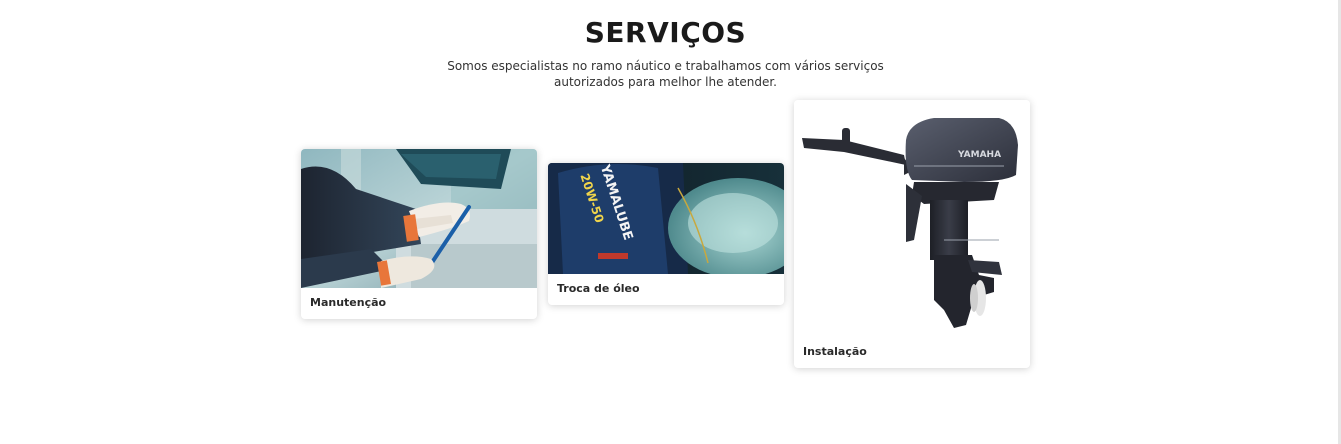 The width and height of the screenshot is (1341, 444). I want to click on service-card-installation: YAMAHA Instalação, so click(912, 234).